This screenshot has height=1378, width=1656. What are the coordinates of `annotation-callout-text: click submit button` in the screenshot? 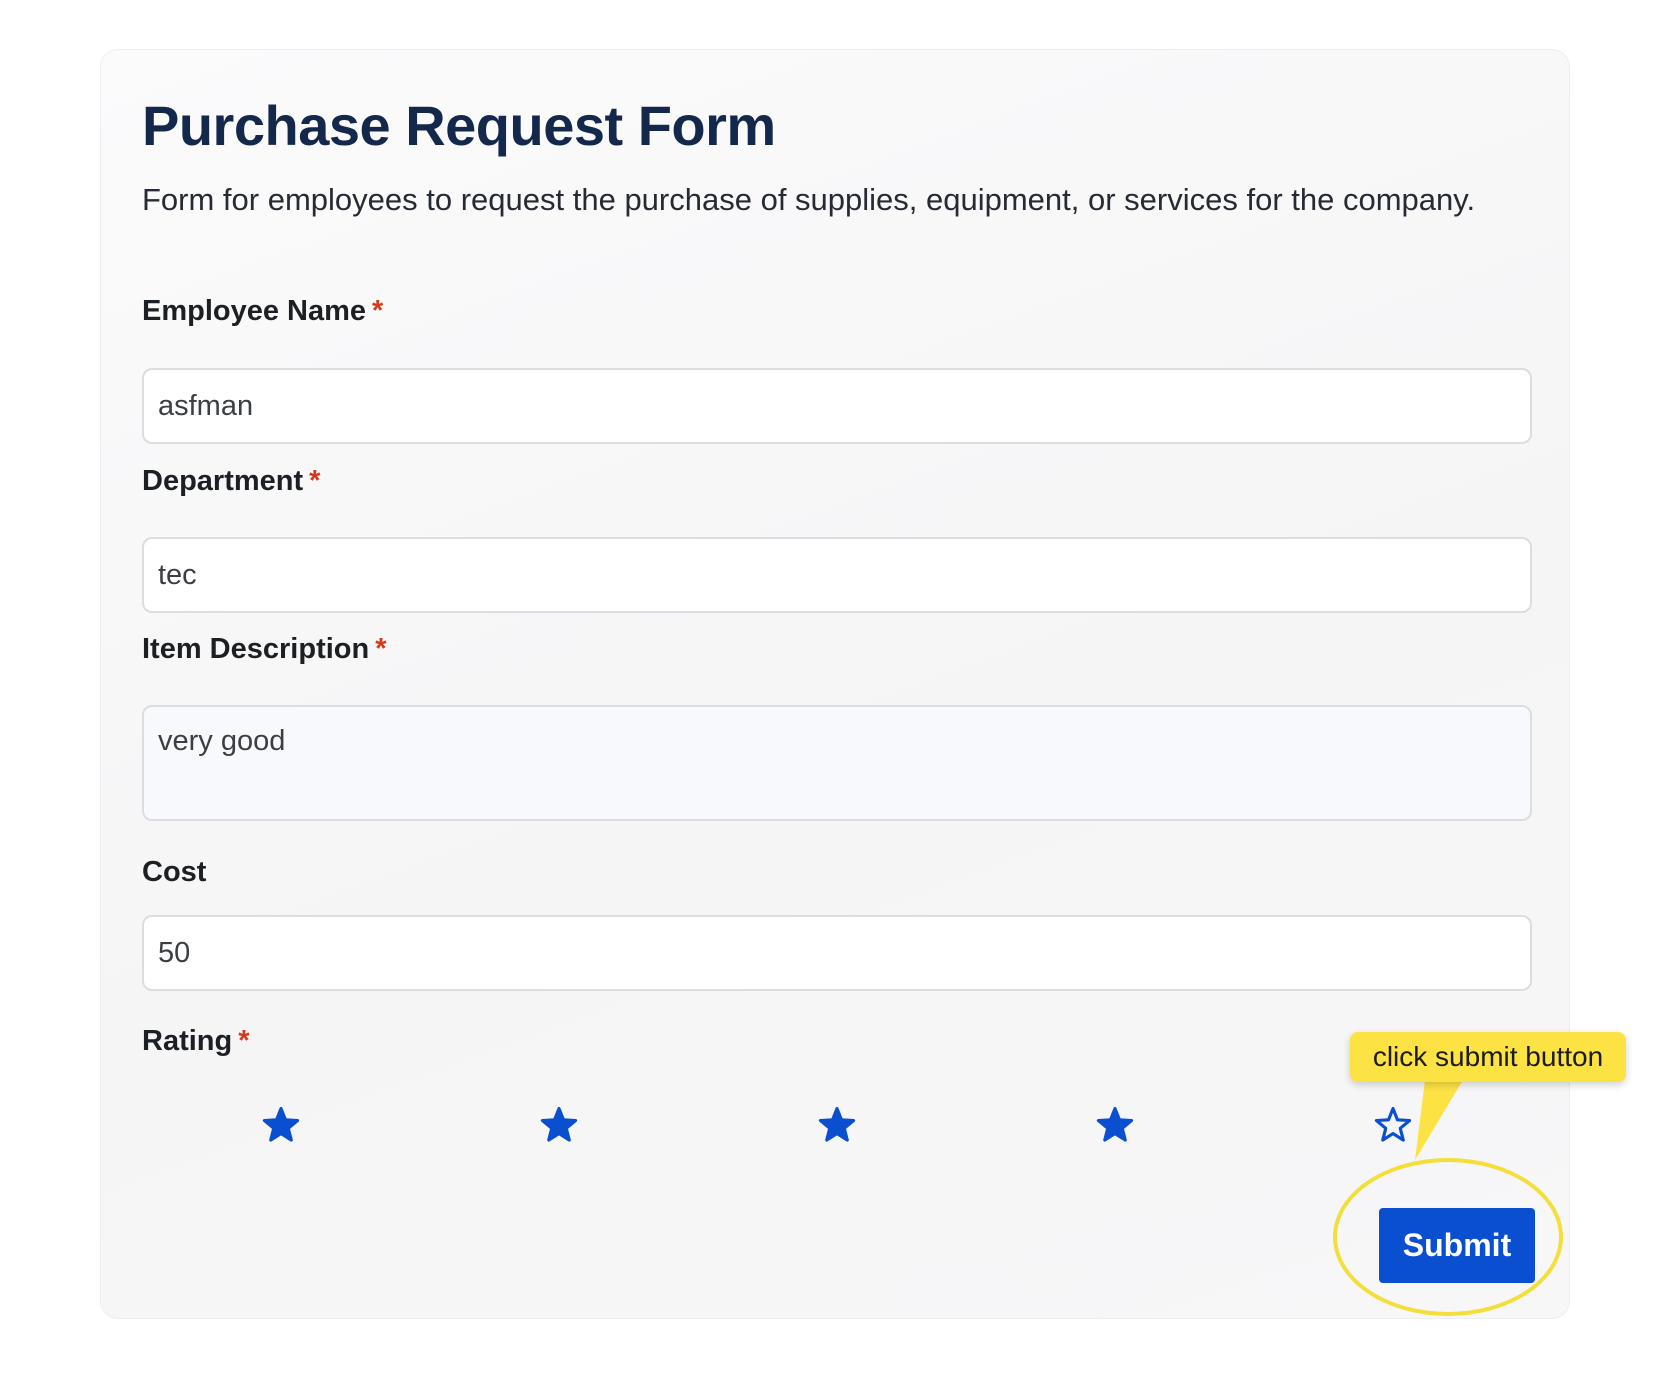 It's located at (1488, 1056).